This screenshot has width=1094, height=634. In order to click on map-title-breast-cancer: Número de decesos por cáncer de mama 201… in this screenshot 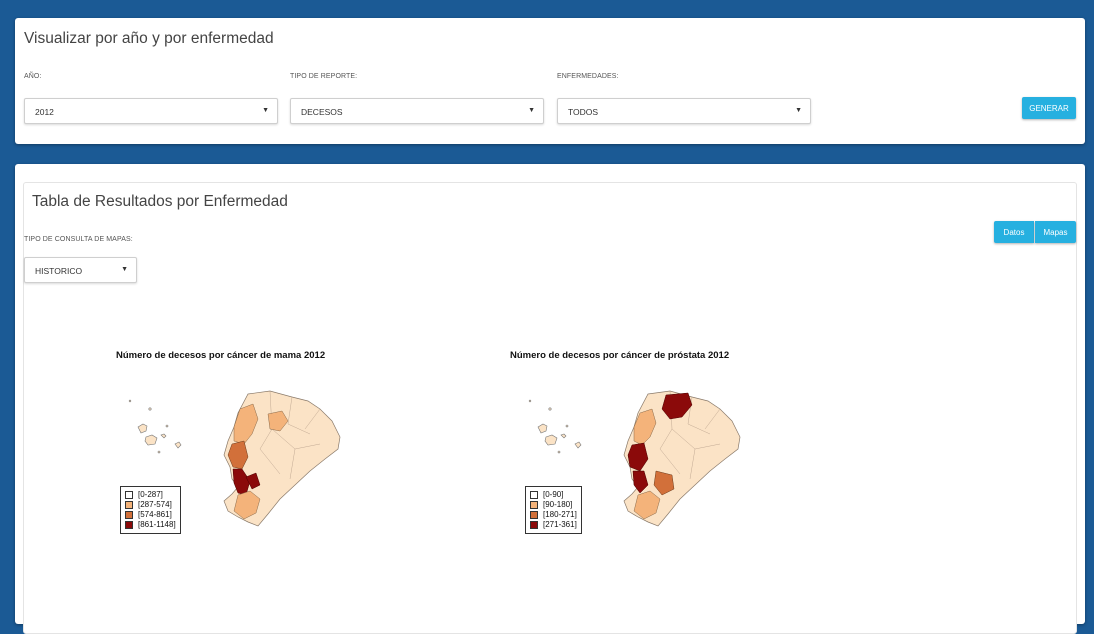, I will do `click(221, 355)`.